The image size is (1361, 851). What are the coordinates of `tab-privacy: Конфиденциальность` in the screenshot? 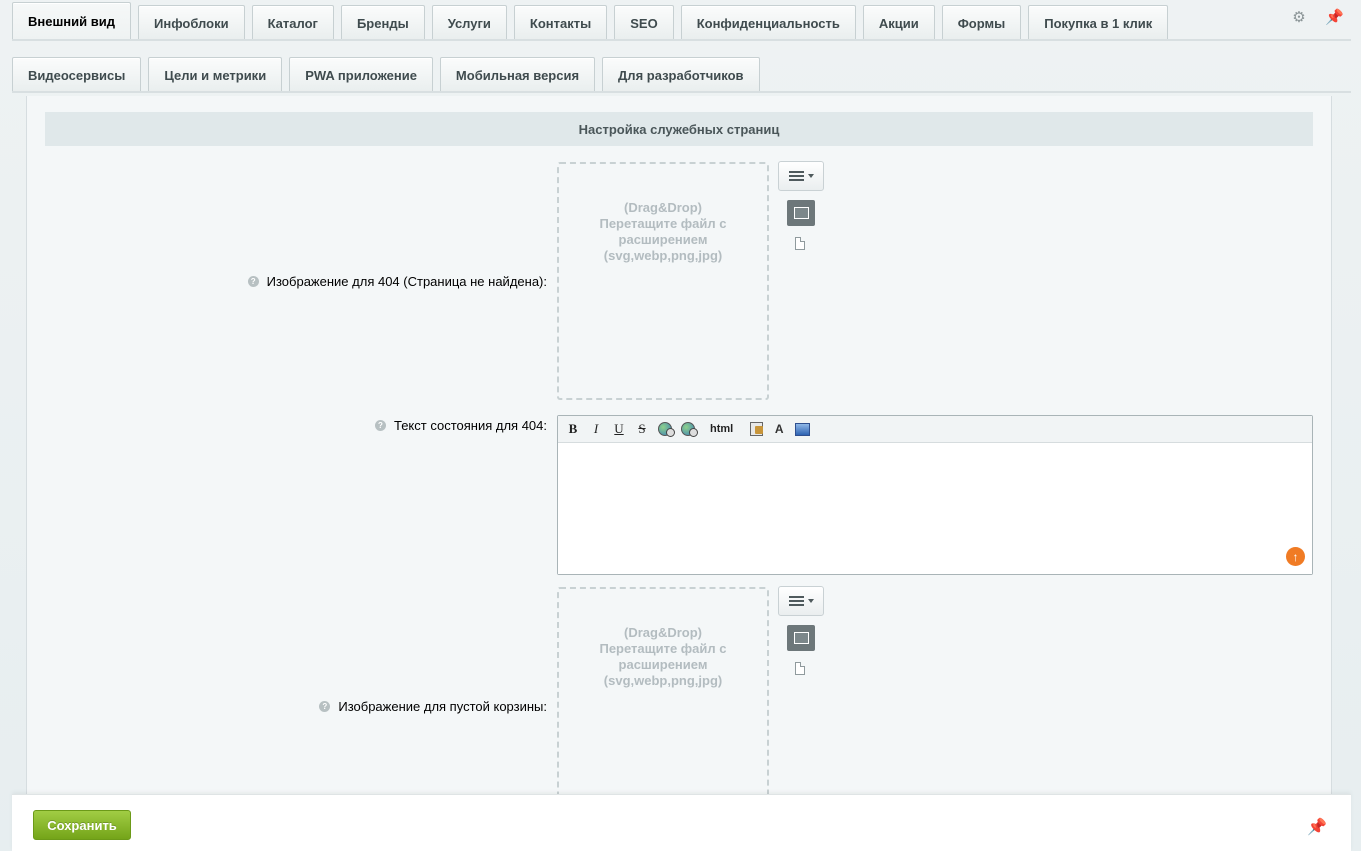 It's located at (768, 22).